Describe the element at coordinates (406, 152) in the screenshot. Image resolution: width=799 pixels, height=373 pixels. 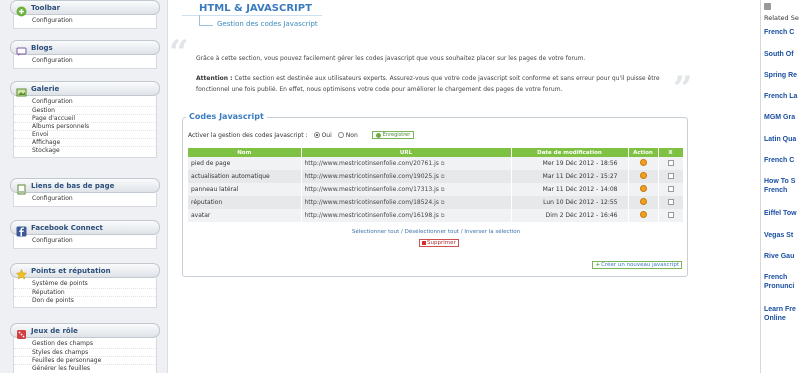
I see `col-url: URL` at that location.